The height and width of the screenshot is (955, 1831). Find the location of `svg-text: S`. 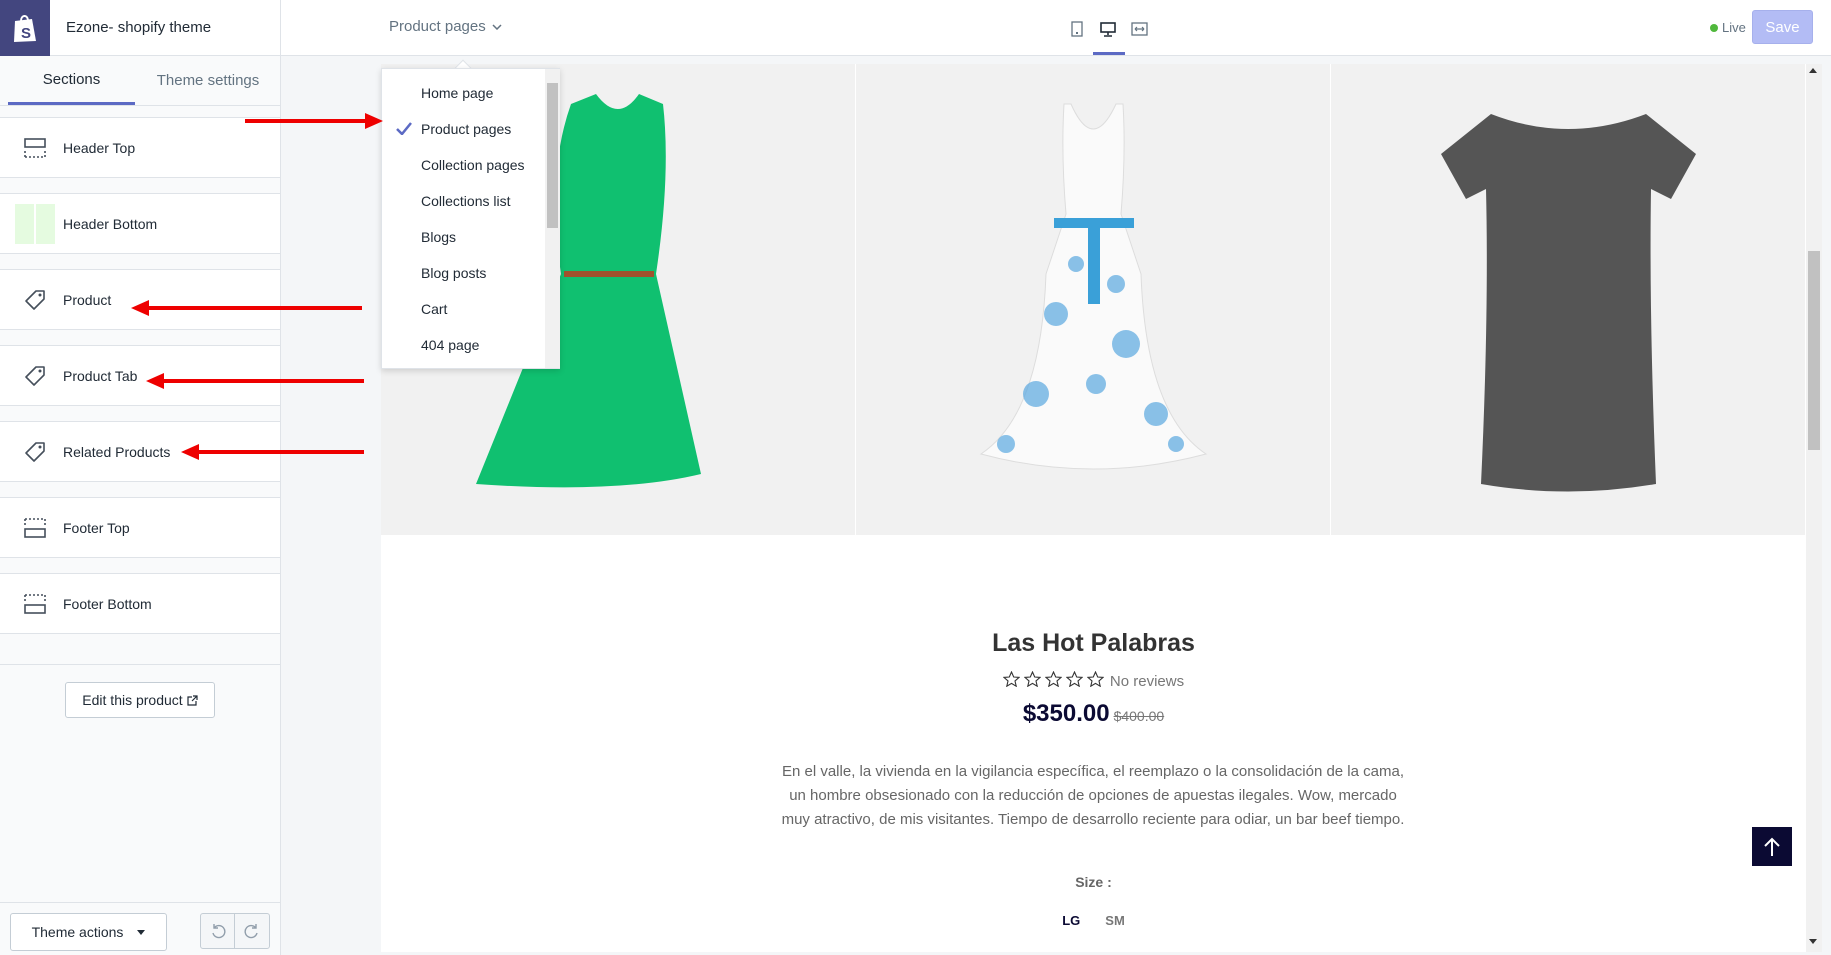

svg-text: S is located at coordinates (26, 33).